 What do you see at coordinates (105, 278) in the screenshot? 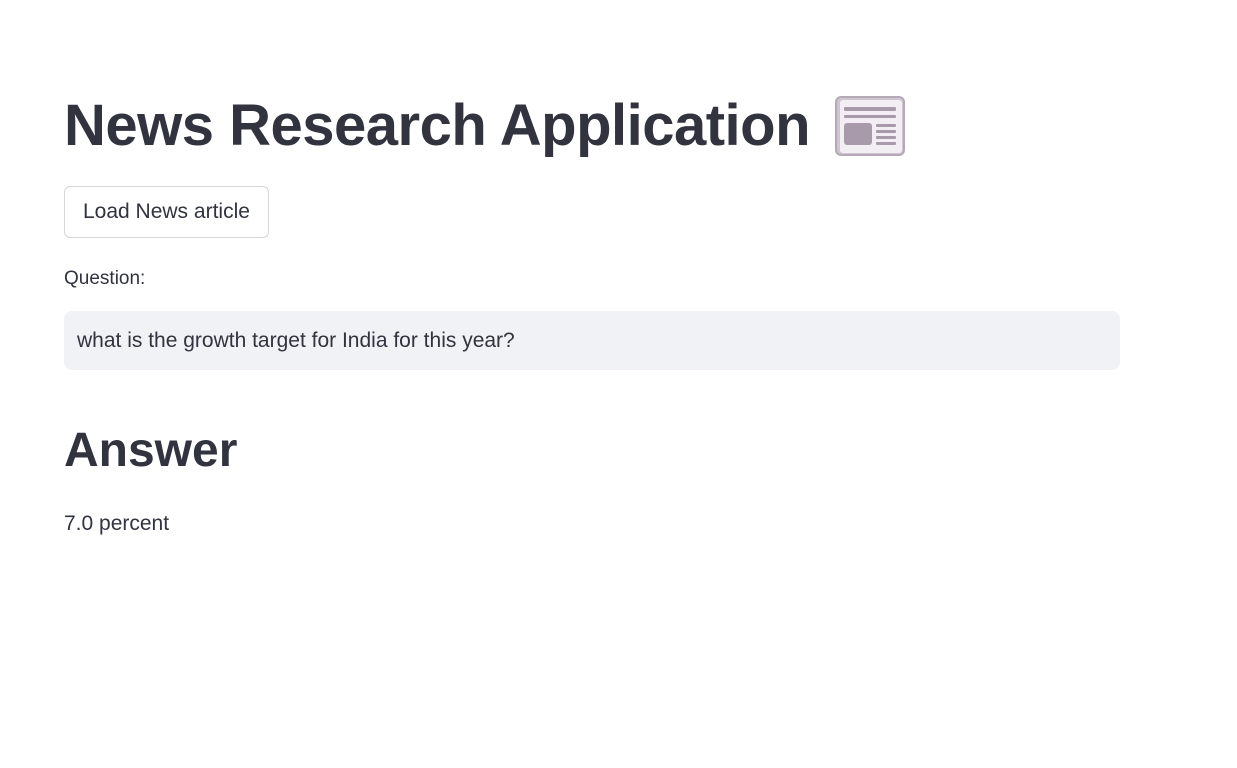
I see `question-label: Question:` at bounding box center [105, 278].